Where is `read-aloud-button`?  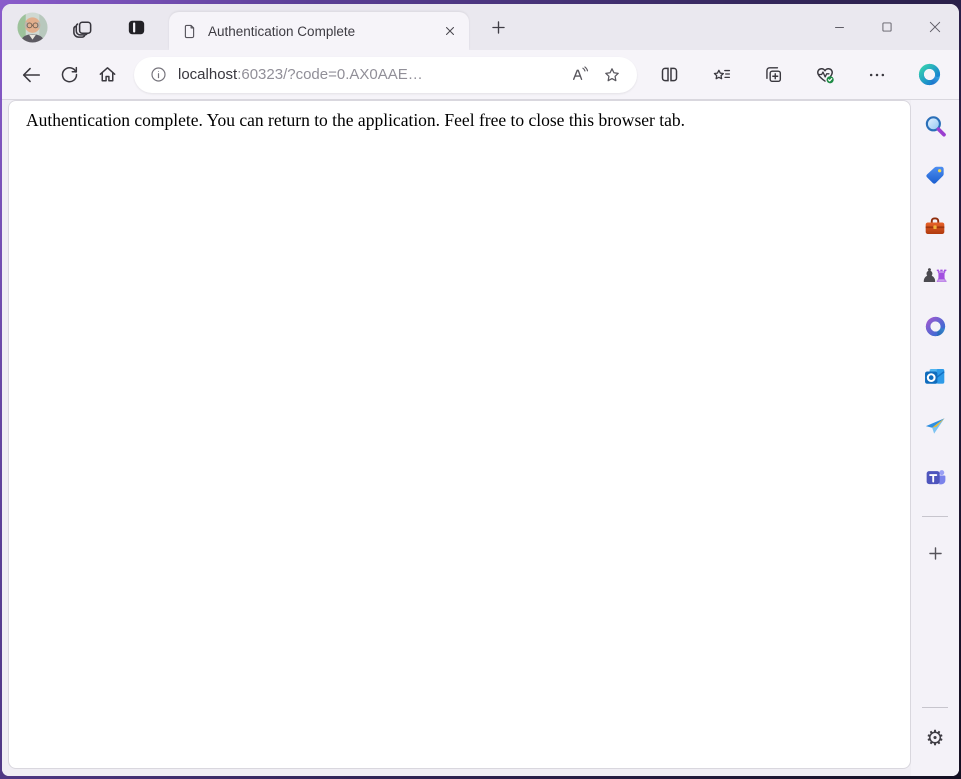 read-aloud-button is located at coordinates (578, 75).